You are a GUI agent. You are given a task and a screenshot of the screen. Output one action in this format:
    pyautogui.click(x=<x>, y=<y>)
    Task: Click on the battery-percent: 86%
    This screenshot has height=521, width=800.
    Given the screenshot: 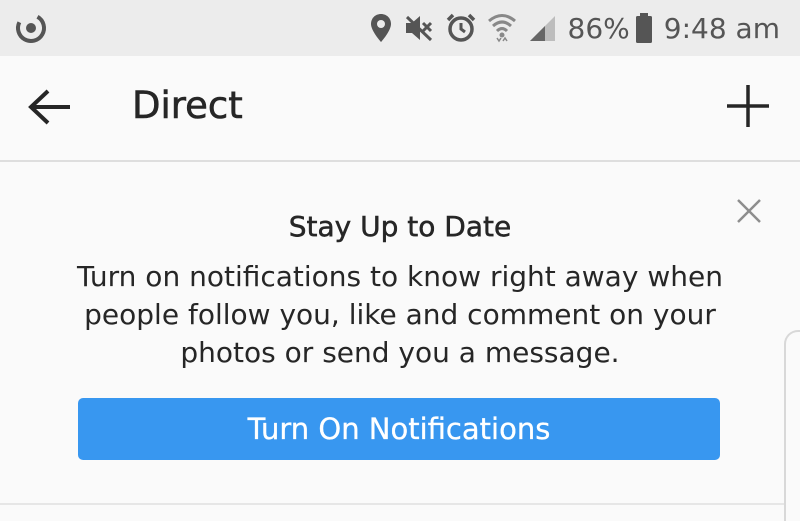 What is the action you would take?
    pyautogui.click(x=598, y=28)
    